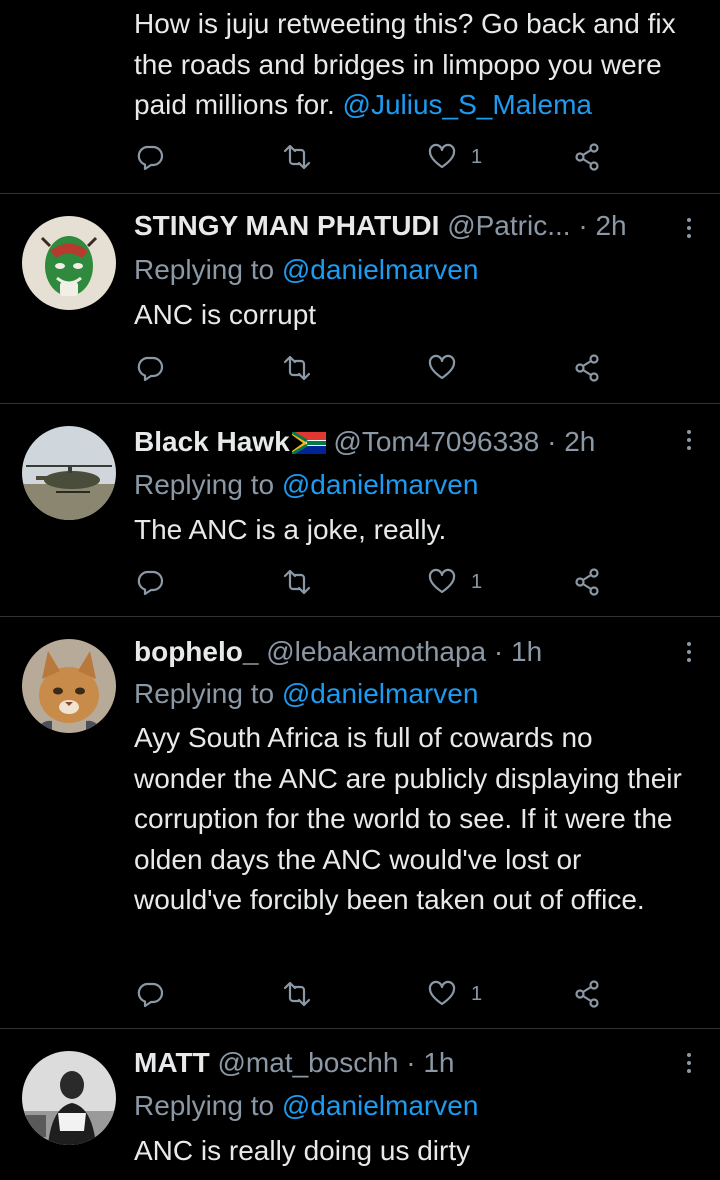 The image size is (720, 1180). What do you see at coordinates (360, 368) in the screenshot?
I see `tweet-actions` at bounding box center [360, 368].